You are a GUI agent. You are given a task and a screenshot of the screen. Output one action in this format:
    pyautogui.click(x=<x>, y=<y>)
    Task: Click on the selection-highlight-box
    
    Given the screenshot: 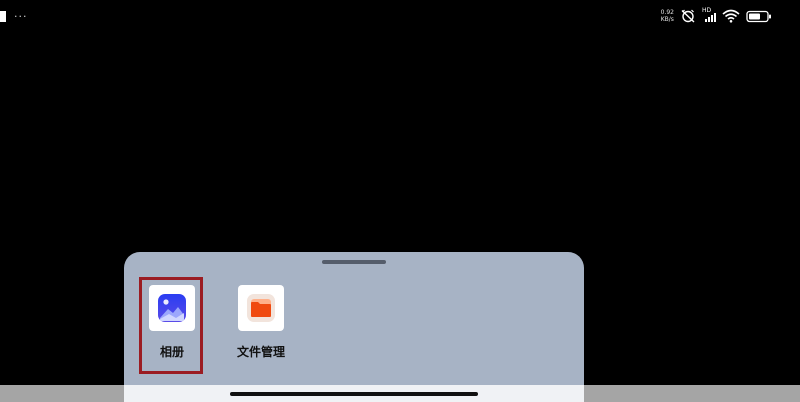 What is the action you would take?
    pyautogui.click(x=171, y=325)
    